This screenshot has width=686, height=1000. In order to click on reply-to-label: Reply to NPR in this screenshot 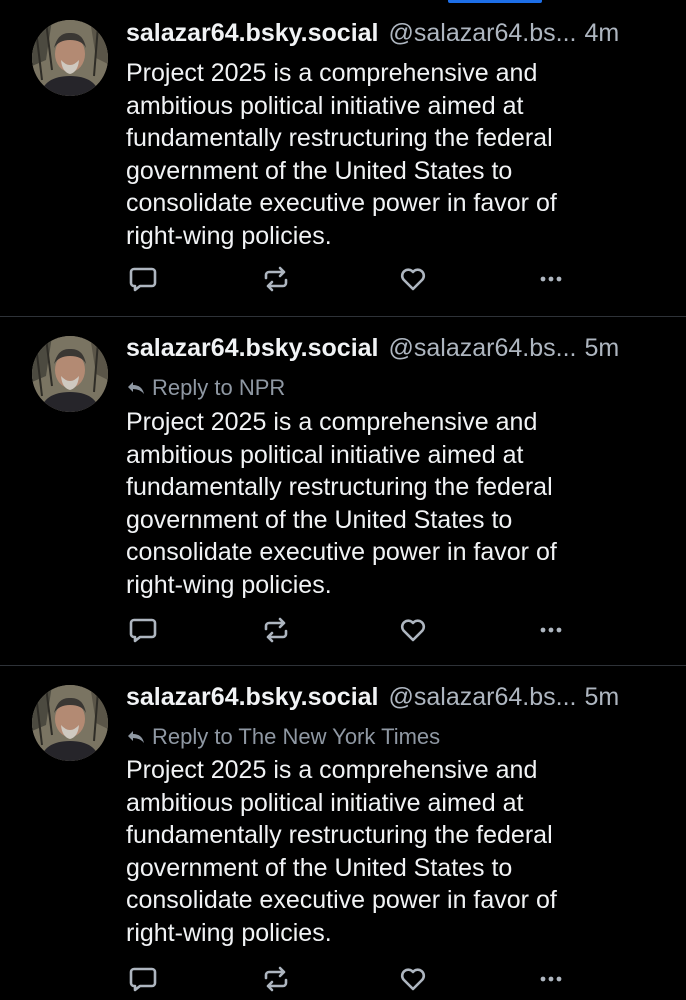, I will do `click(219, 387)`.